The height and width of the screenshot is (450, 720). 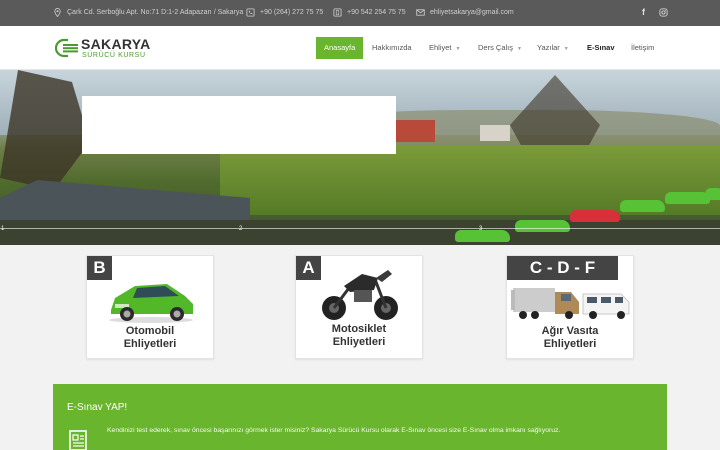 What do you see at coordinates (548, 47) in the screenshot?
I see `nav-label: Yazılar` at bounding box center [548, 47].